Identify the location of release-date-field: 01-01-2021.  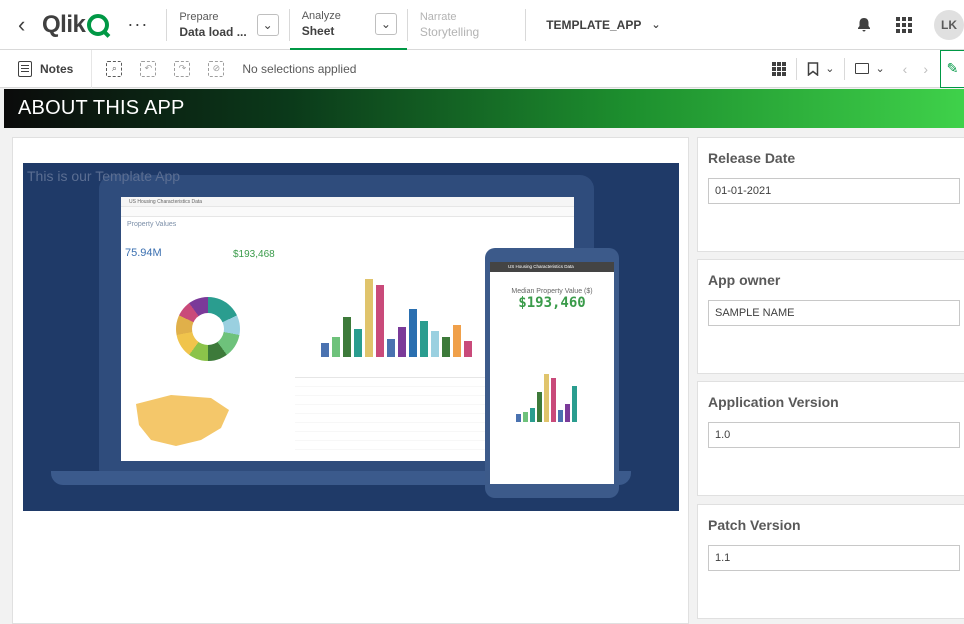
(834, 191).